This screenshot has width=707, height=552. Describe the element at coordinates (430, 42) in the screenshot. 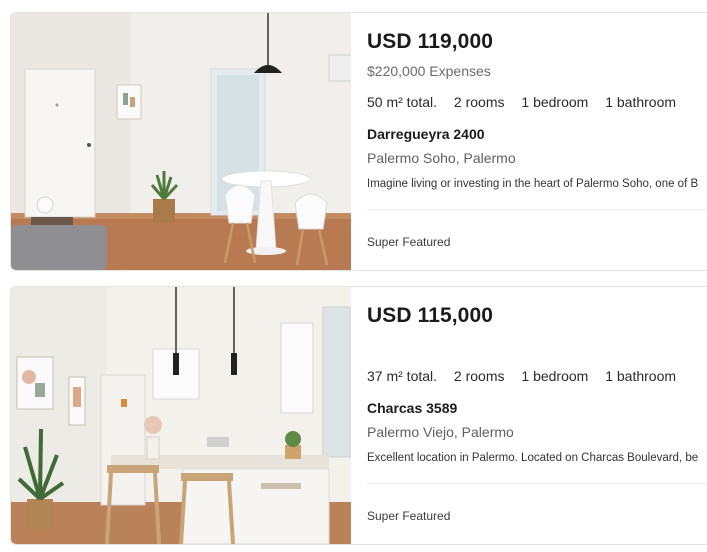

I see `listing-price: USD 119,000` at that location.